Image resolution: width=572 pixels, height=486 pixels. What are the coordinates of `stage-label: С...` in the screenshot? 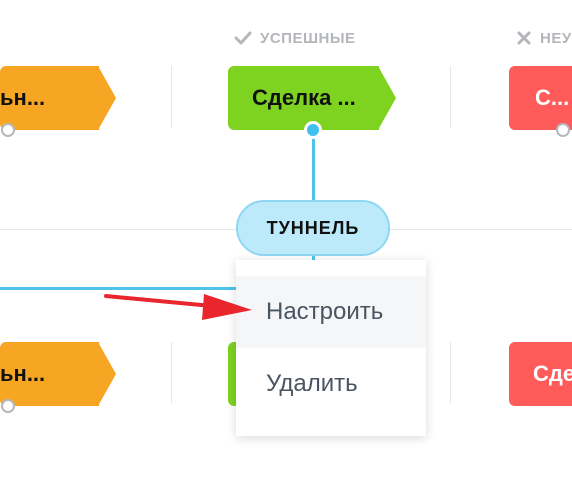 It's located at (552, 97).